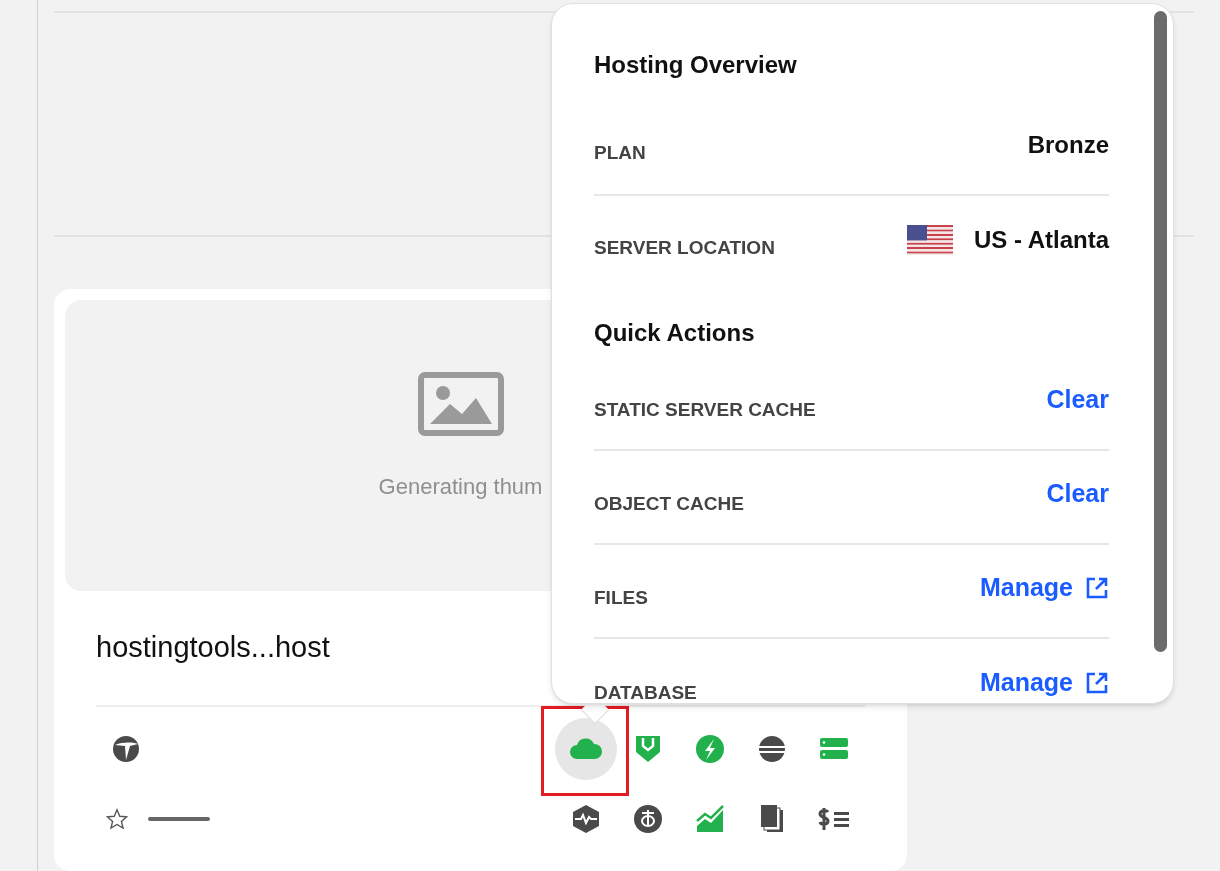 This screenshot has height=871, width=1220. What do you see at coordinates (675, 333) in the screenshot?
I see `section-title: Quick Actions` at bounding box center [675, 333].